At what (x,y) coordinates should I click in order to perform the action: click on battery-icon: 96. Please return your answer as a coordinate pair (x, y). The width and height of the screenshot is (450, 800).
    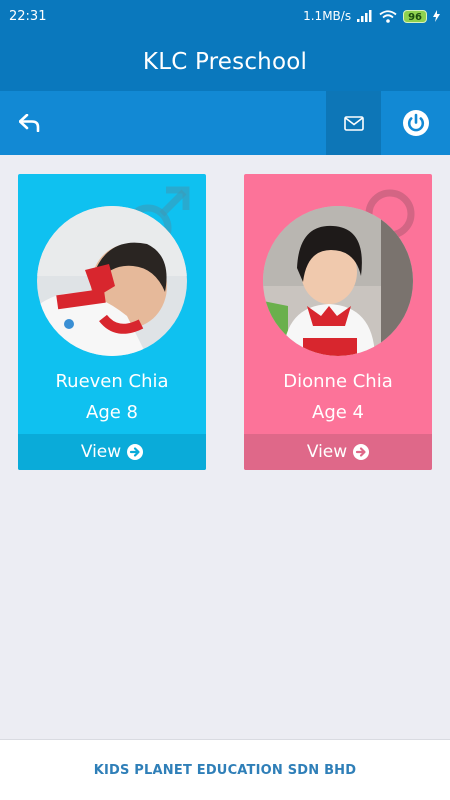
    Looking at the image, I should click on (415, 16).